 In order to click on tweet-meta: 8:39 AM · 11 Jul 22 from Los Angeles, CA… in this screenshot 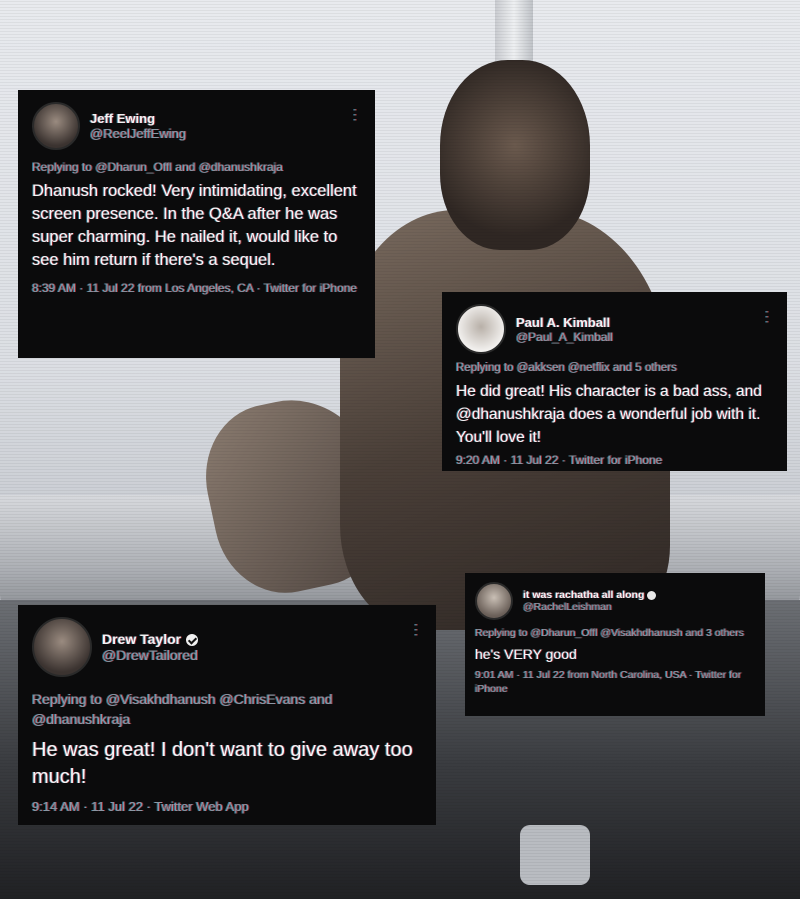, I will do `click(195, 288)`.